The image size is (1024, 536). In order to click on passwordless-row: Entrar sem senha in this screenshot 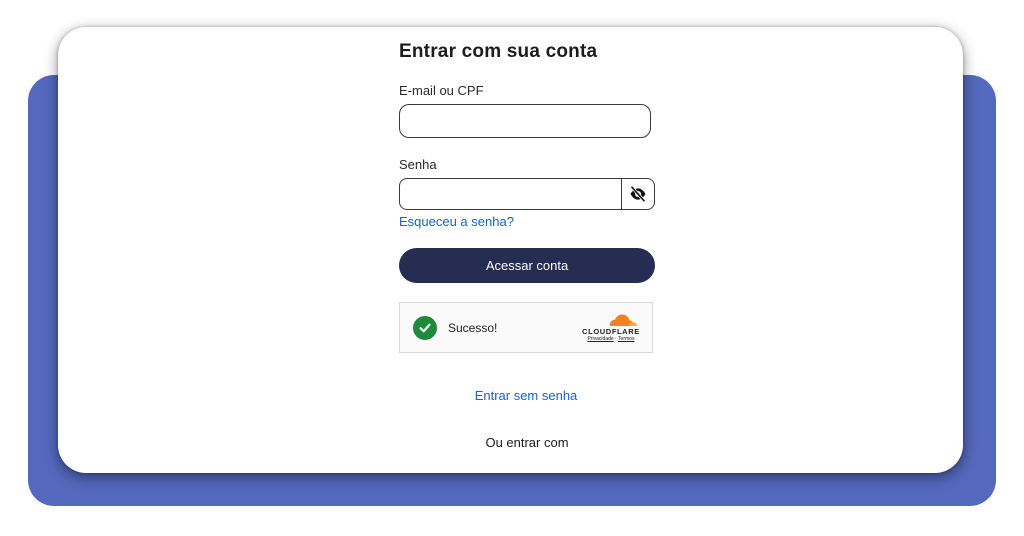, I will do `click(526, 396)`.